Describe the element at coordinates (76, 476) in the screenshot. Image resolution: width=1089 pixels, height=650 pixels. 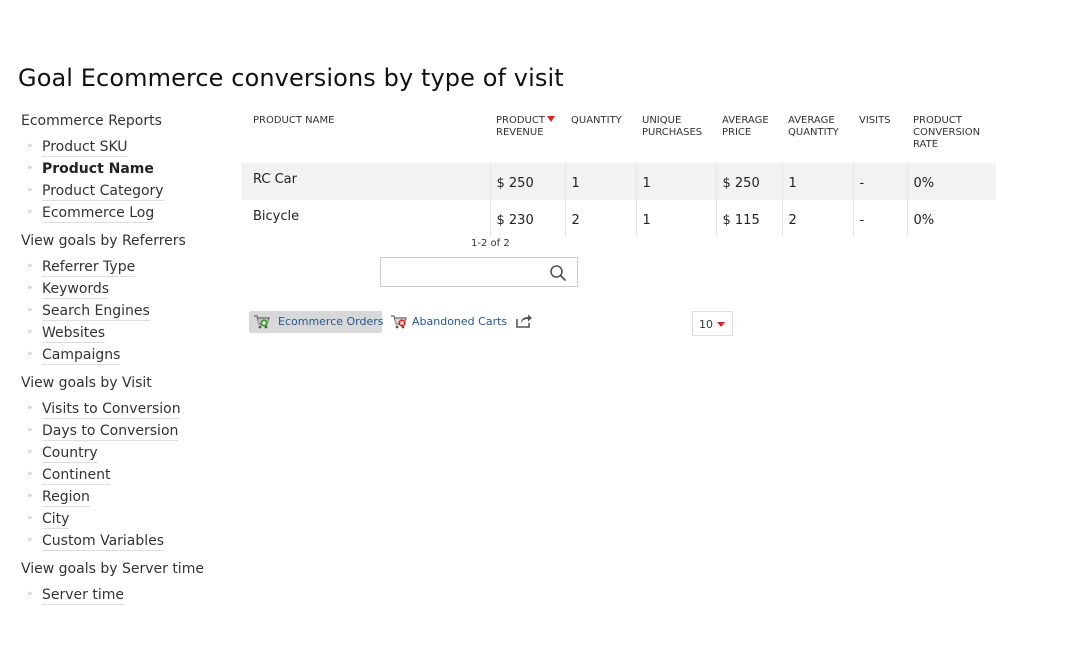
I see `sidebar-link-continent: Continent` at that location.